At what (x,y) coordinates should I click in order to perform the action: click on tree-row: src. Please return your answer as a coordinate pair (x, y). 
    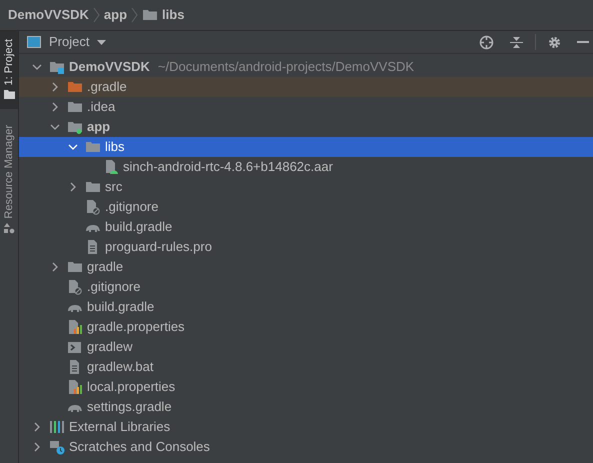
    Looking at the image, I should click on (306, 187).